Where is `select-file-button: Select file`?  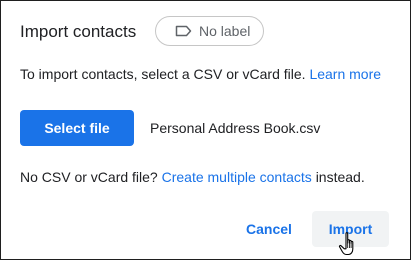
select-file-button: Select file is located at coordinates (77, 128).